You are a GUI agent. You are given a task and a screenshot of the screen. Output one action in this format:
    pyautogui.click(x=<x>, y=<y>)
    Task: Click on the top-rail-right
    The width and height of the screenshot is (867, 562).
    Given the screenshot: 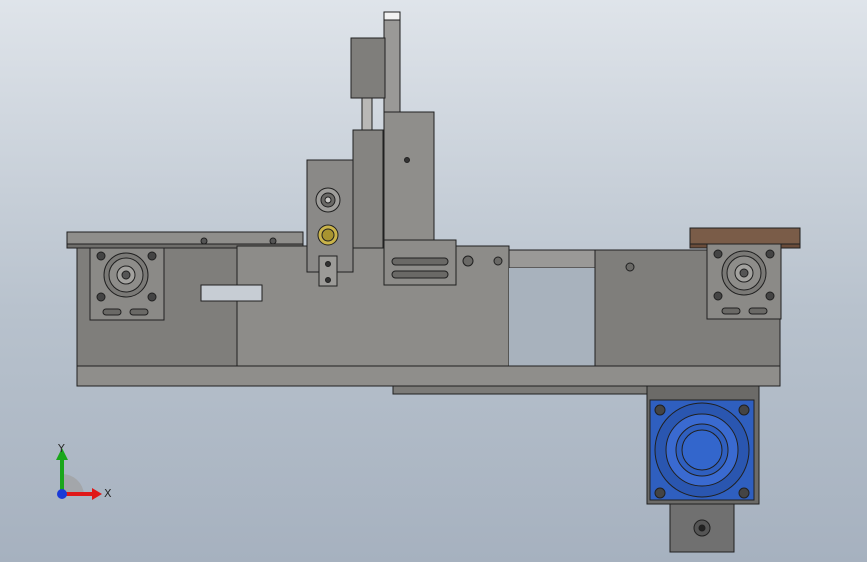 What is the action you would take?
    pyautogui.click(x=554, y=259)
    